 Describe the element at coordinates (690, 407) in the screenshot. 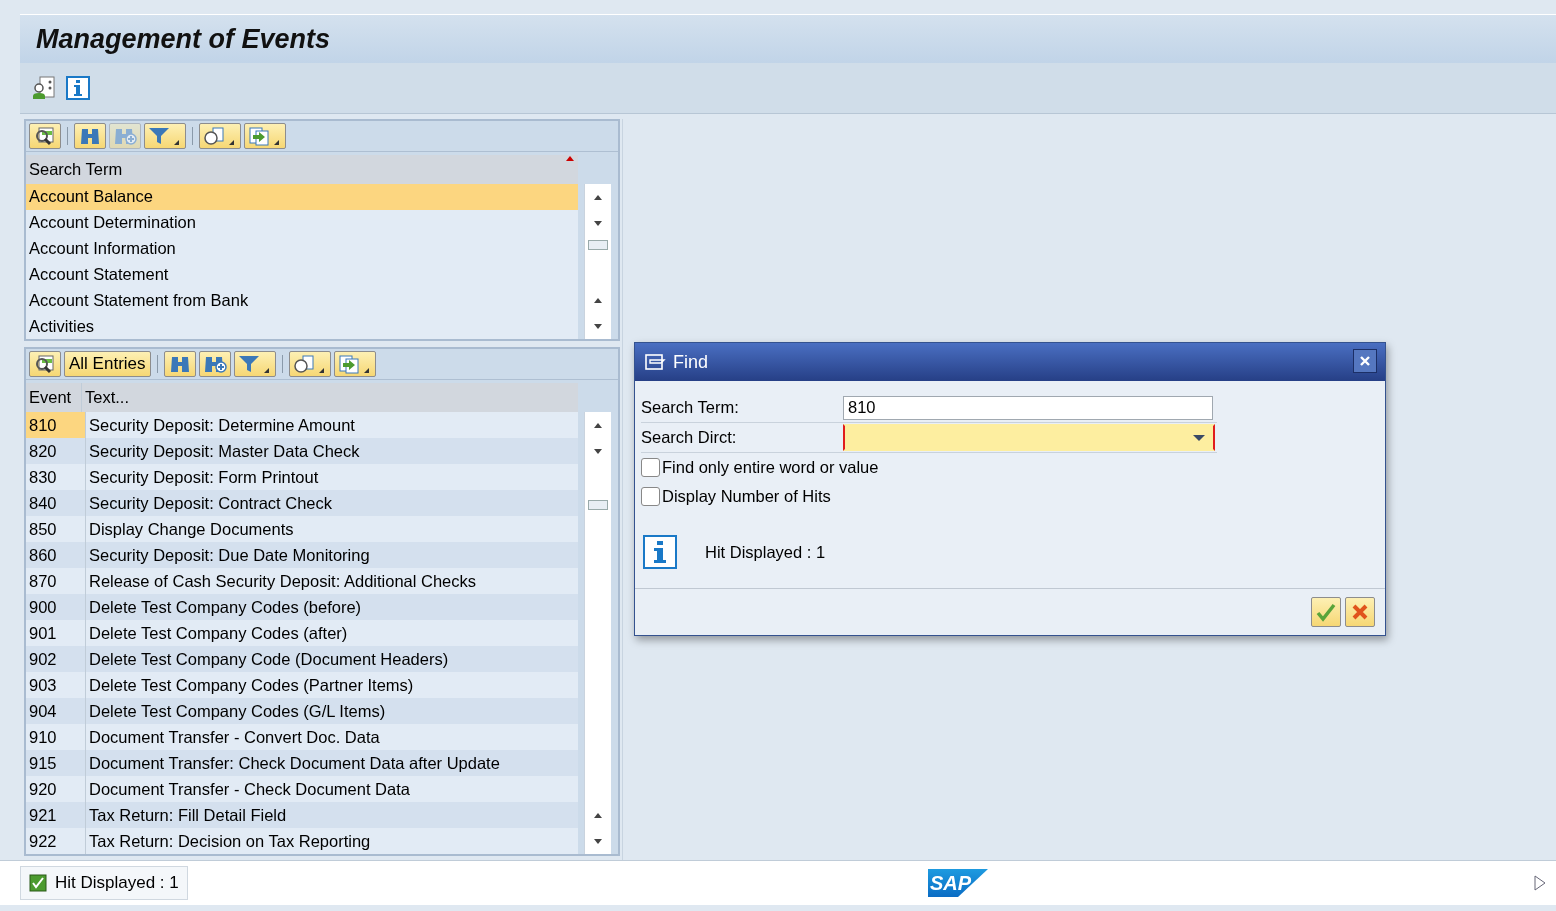

I see `field-label: Search Term:` at that location.